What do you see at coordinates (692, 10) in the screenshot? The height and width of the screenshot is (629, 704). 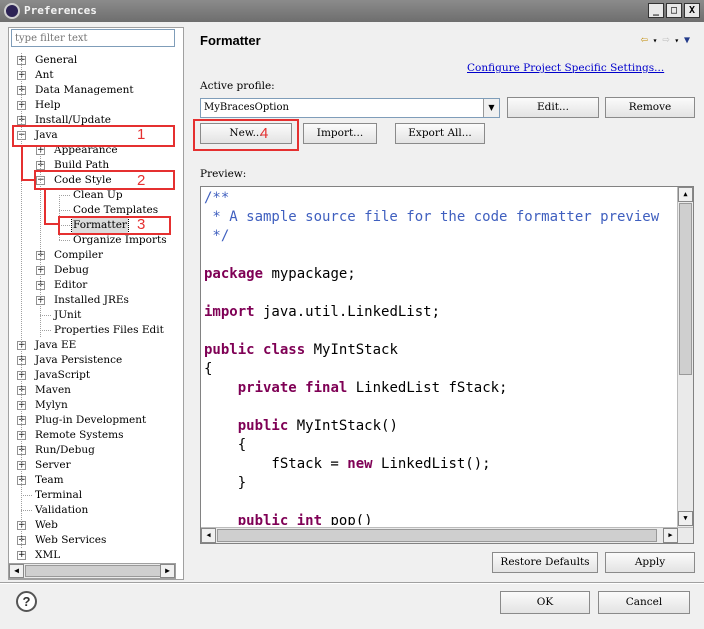 I see `close-button: X` at bounding box center [692, 10].